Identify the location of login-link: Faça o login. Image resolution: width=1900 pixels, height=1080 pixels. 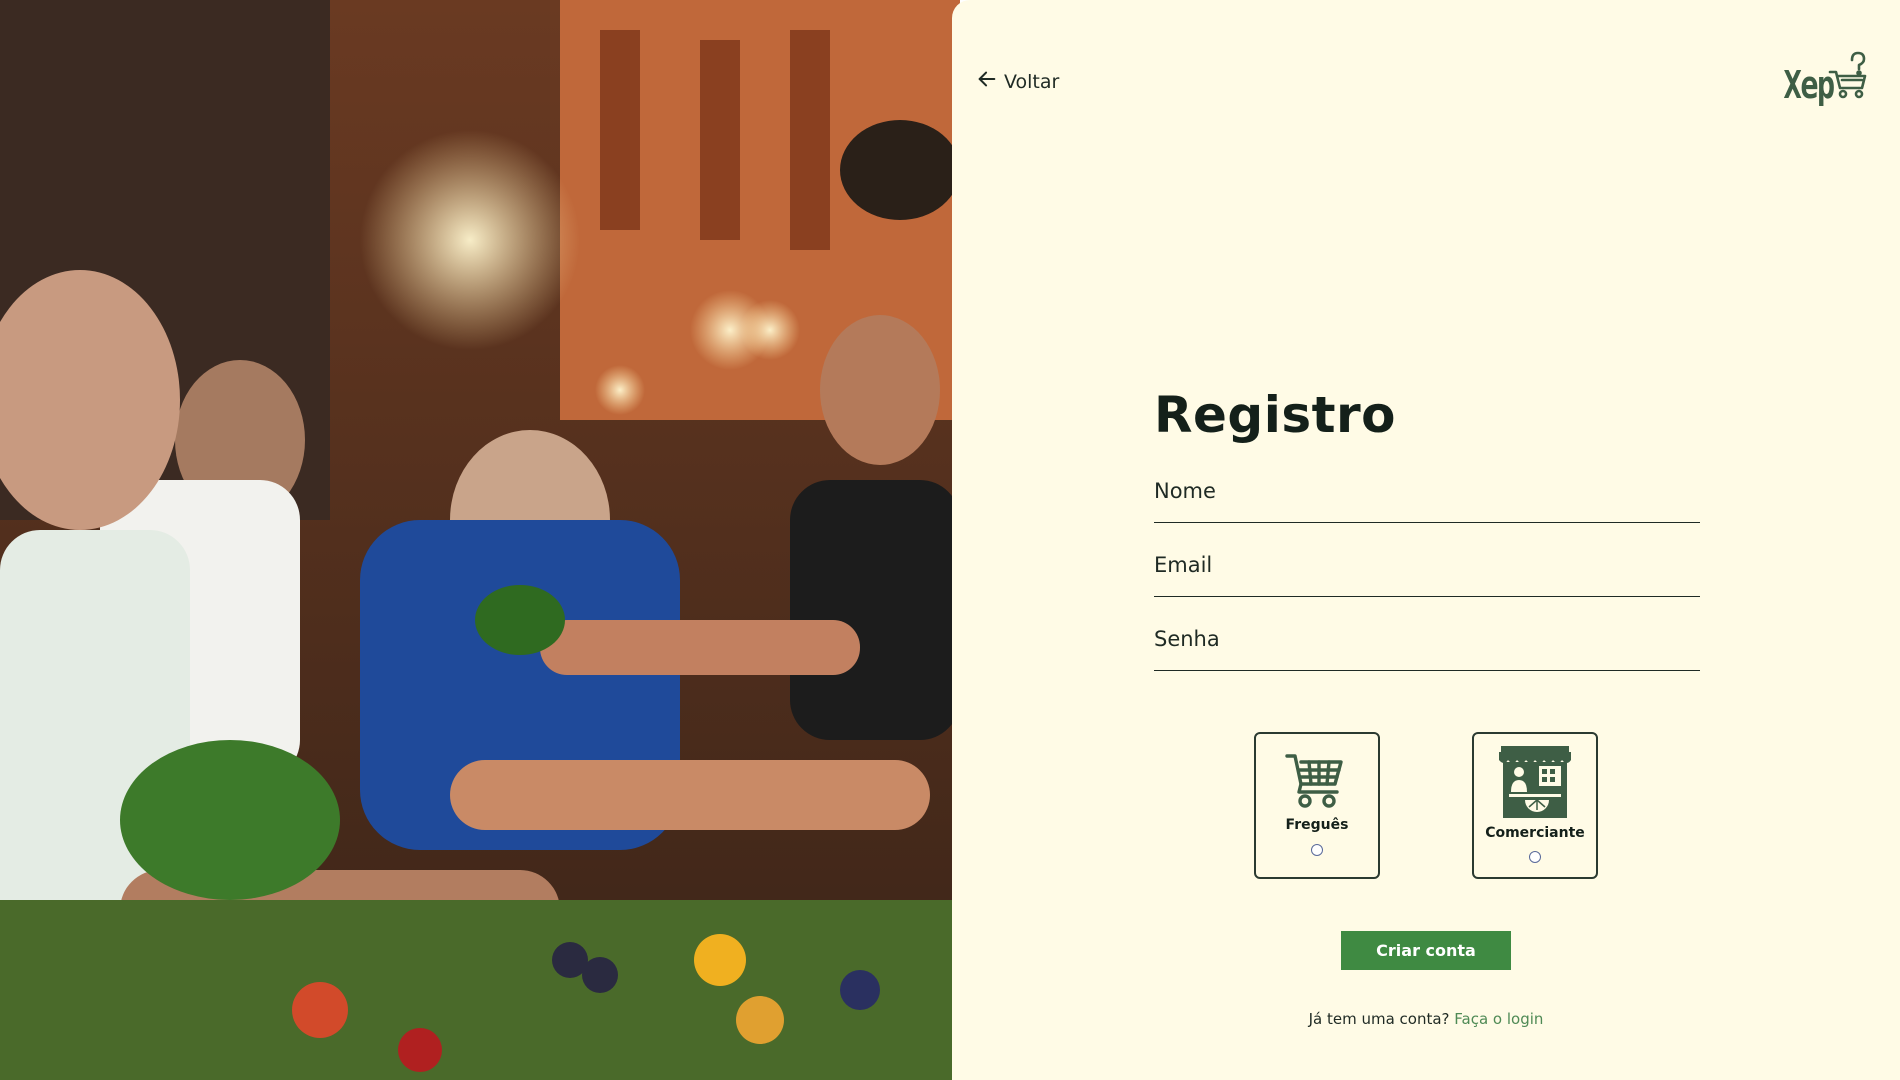
(1498, 1019).